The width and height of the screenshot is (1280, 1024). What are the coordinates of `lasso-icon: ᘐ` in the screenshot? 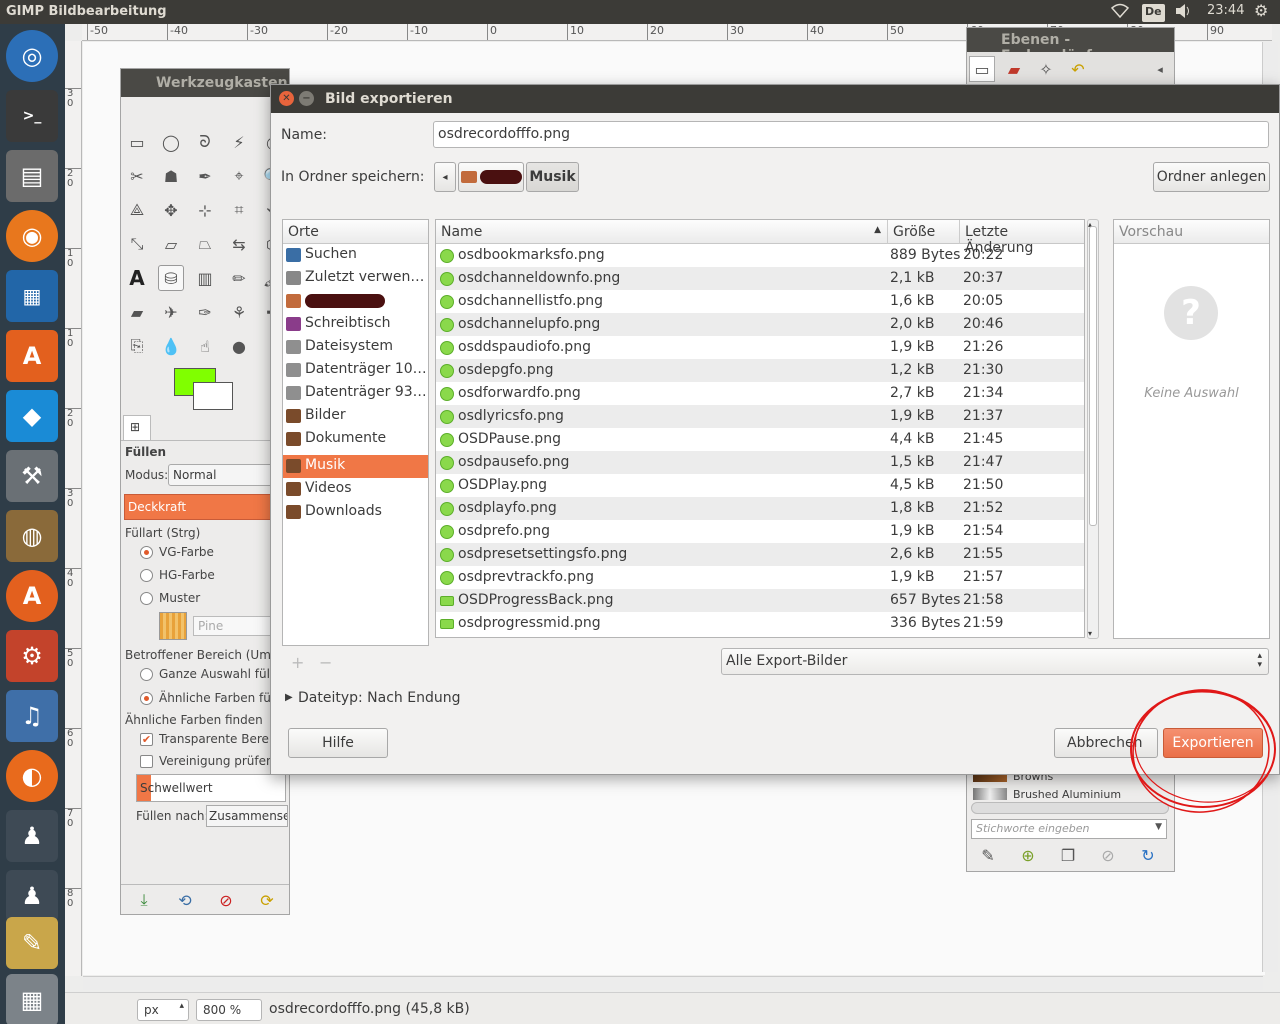 It's located at (205, 142).